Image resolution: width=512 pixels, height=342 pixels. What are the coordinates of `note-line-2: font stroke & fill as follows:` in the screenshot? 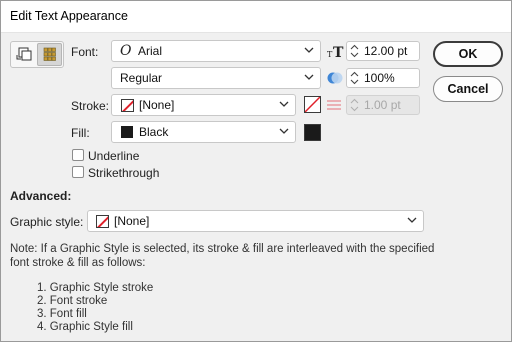 It's located at (78, 263).